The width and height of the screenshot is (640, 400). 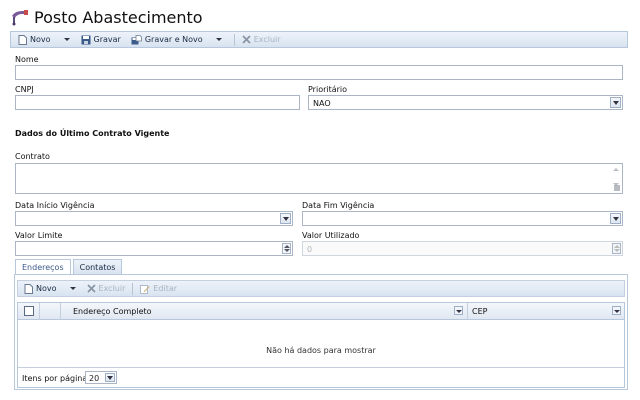 What do you see at coordinates (331, 235) in the screenshot?
I see `valor-utilizado-label: Valor Utilizado` at bounding box center [331, 235].